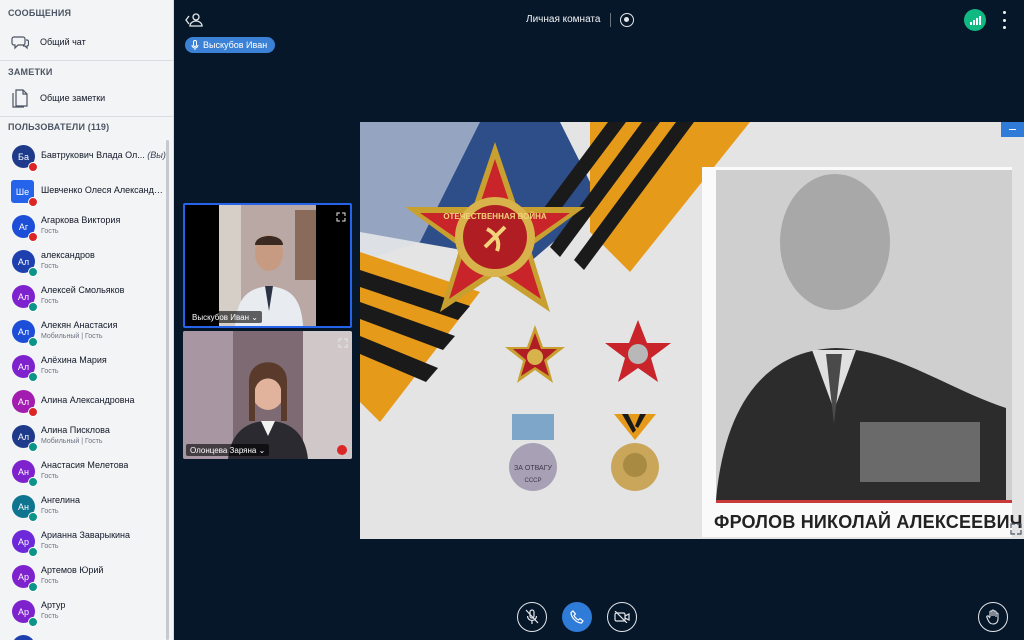 The height and width of the screenshot is (640, 1024). I want to click on webcam-tile: Выскубов Иван ⌄, so click(267, 265).